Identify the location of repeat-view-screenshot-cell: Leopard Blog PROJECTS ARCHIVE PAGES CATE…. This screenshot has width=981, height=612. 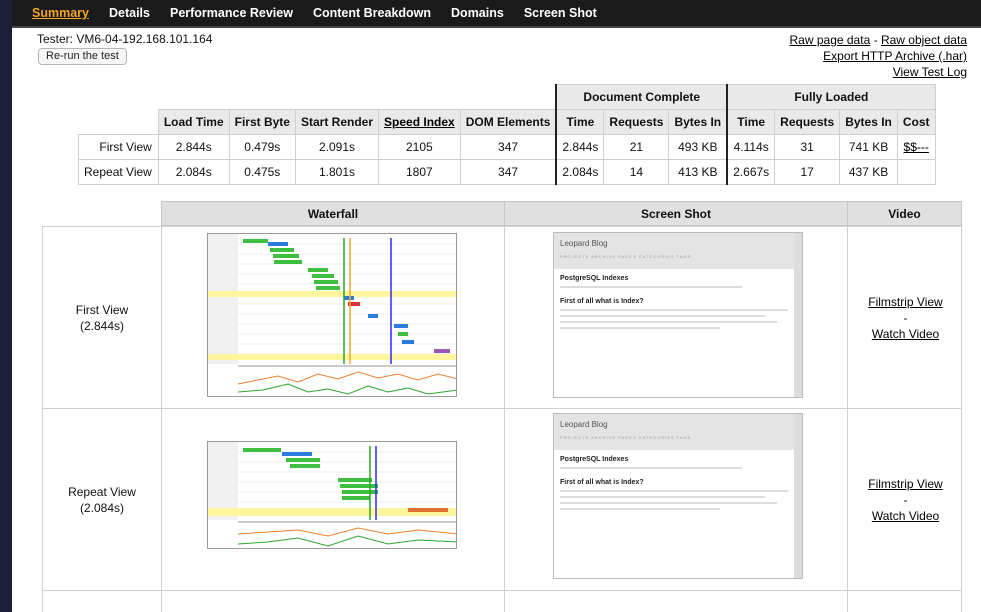
(676, 499).